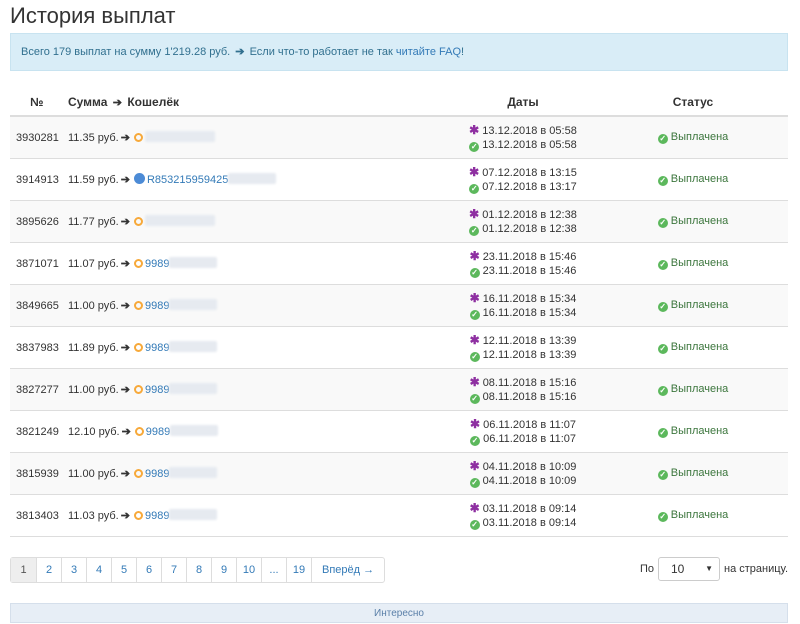  What do you see at coordinates (529, 215) in the screenshot?
I see `created-date: 01.12.2018 в 12:38` at bounding box center [529, 215].